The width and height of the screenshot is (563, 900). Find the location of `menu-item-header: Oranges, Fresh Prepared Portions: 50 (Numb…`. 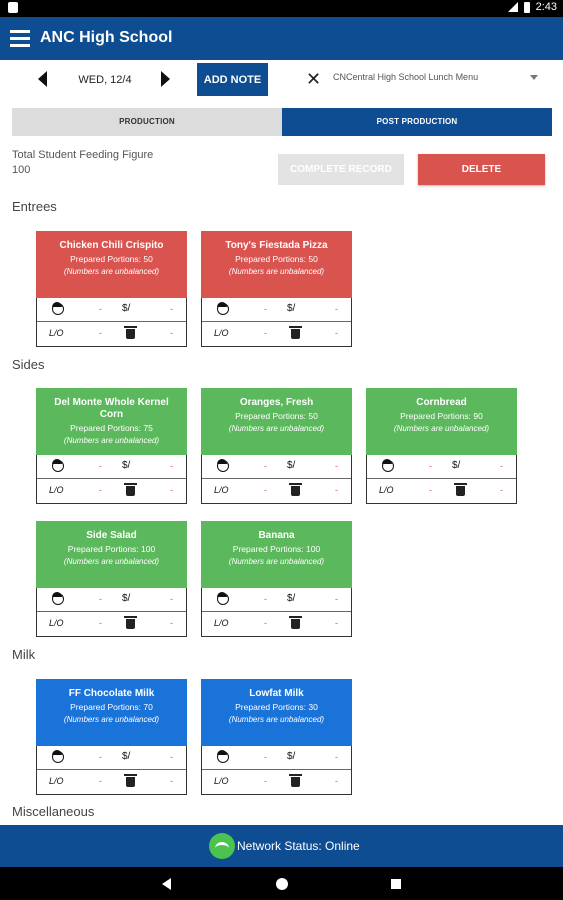

menu-item-header: Oranges, Fresh Prepared Portions: 50 (Numb… is located at coordinates (276, 421).